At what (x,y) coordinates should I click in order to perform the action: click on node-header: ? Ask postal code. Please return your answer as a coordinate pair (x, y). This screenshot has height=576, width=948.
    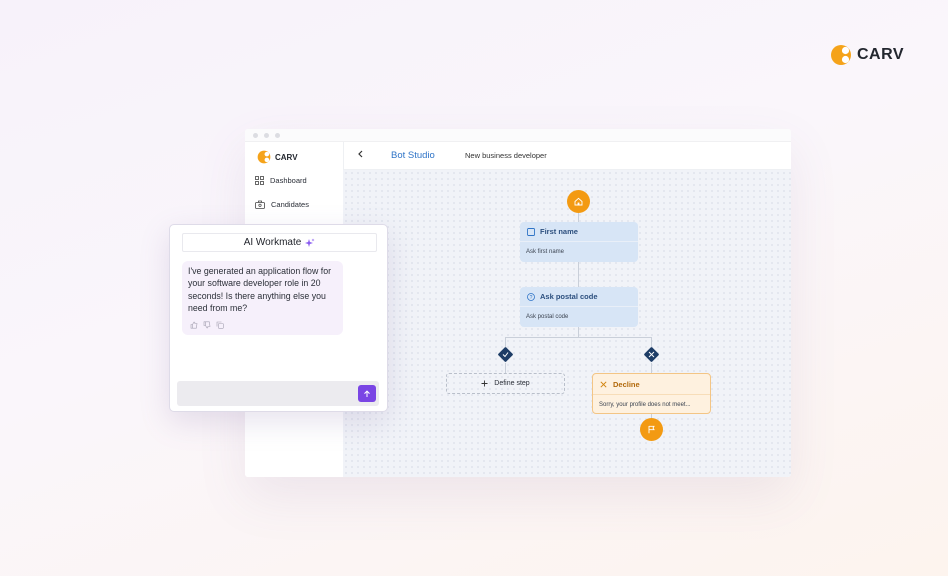
    Looking at the image, I should click on (579, 297).